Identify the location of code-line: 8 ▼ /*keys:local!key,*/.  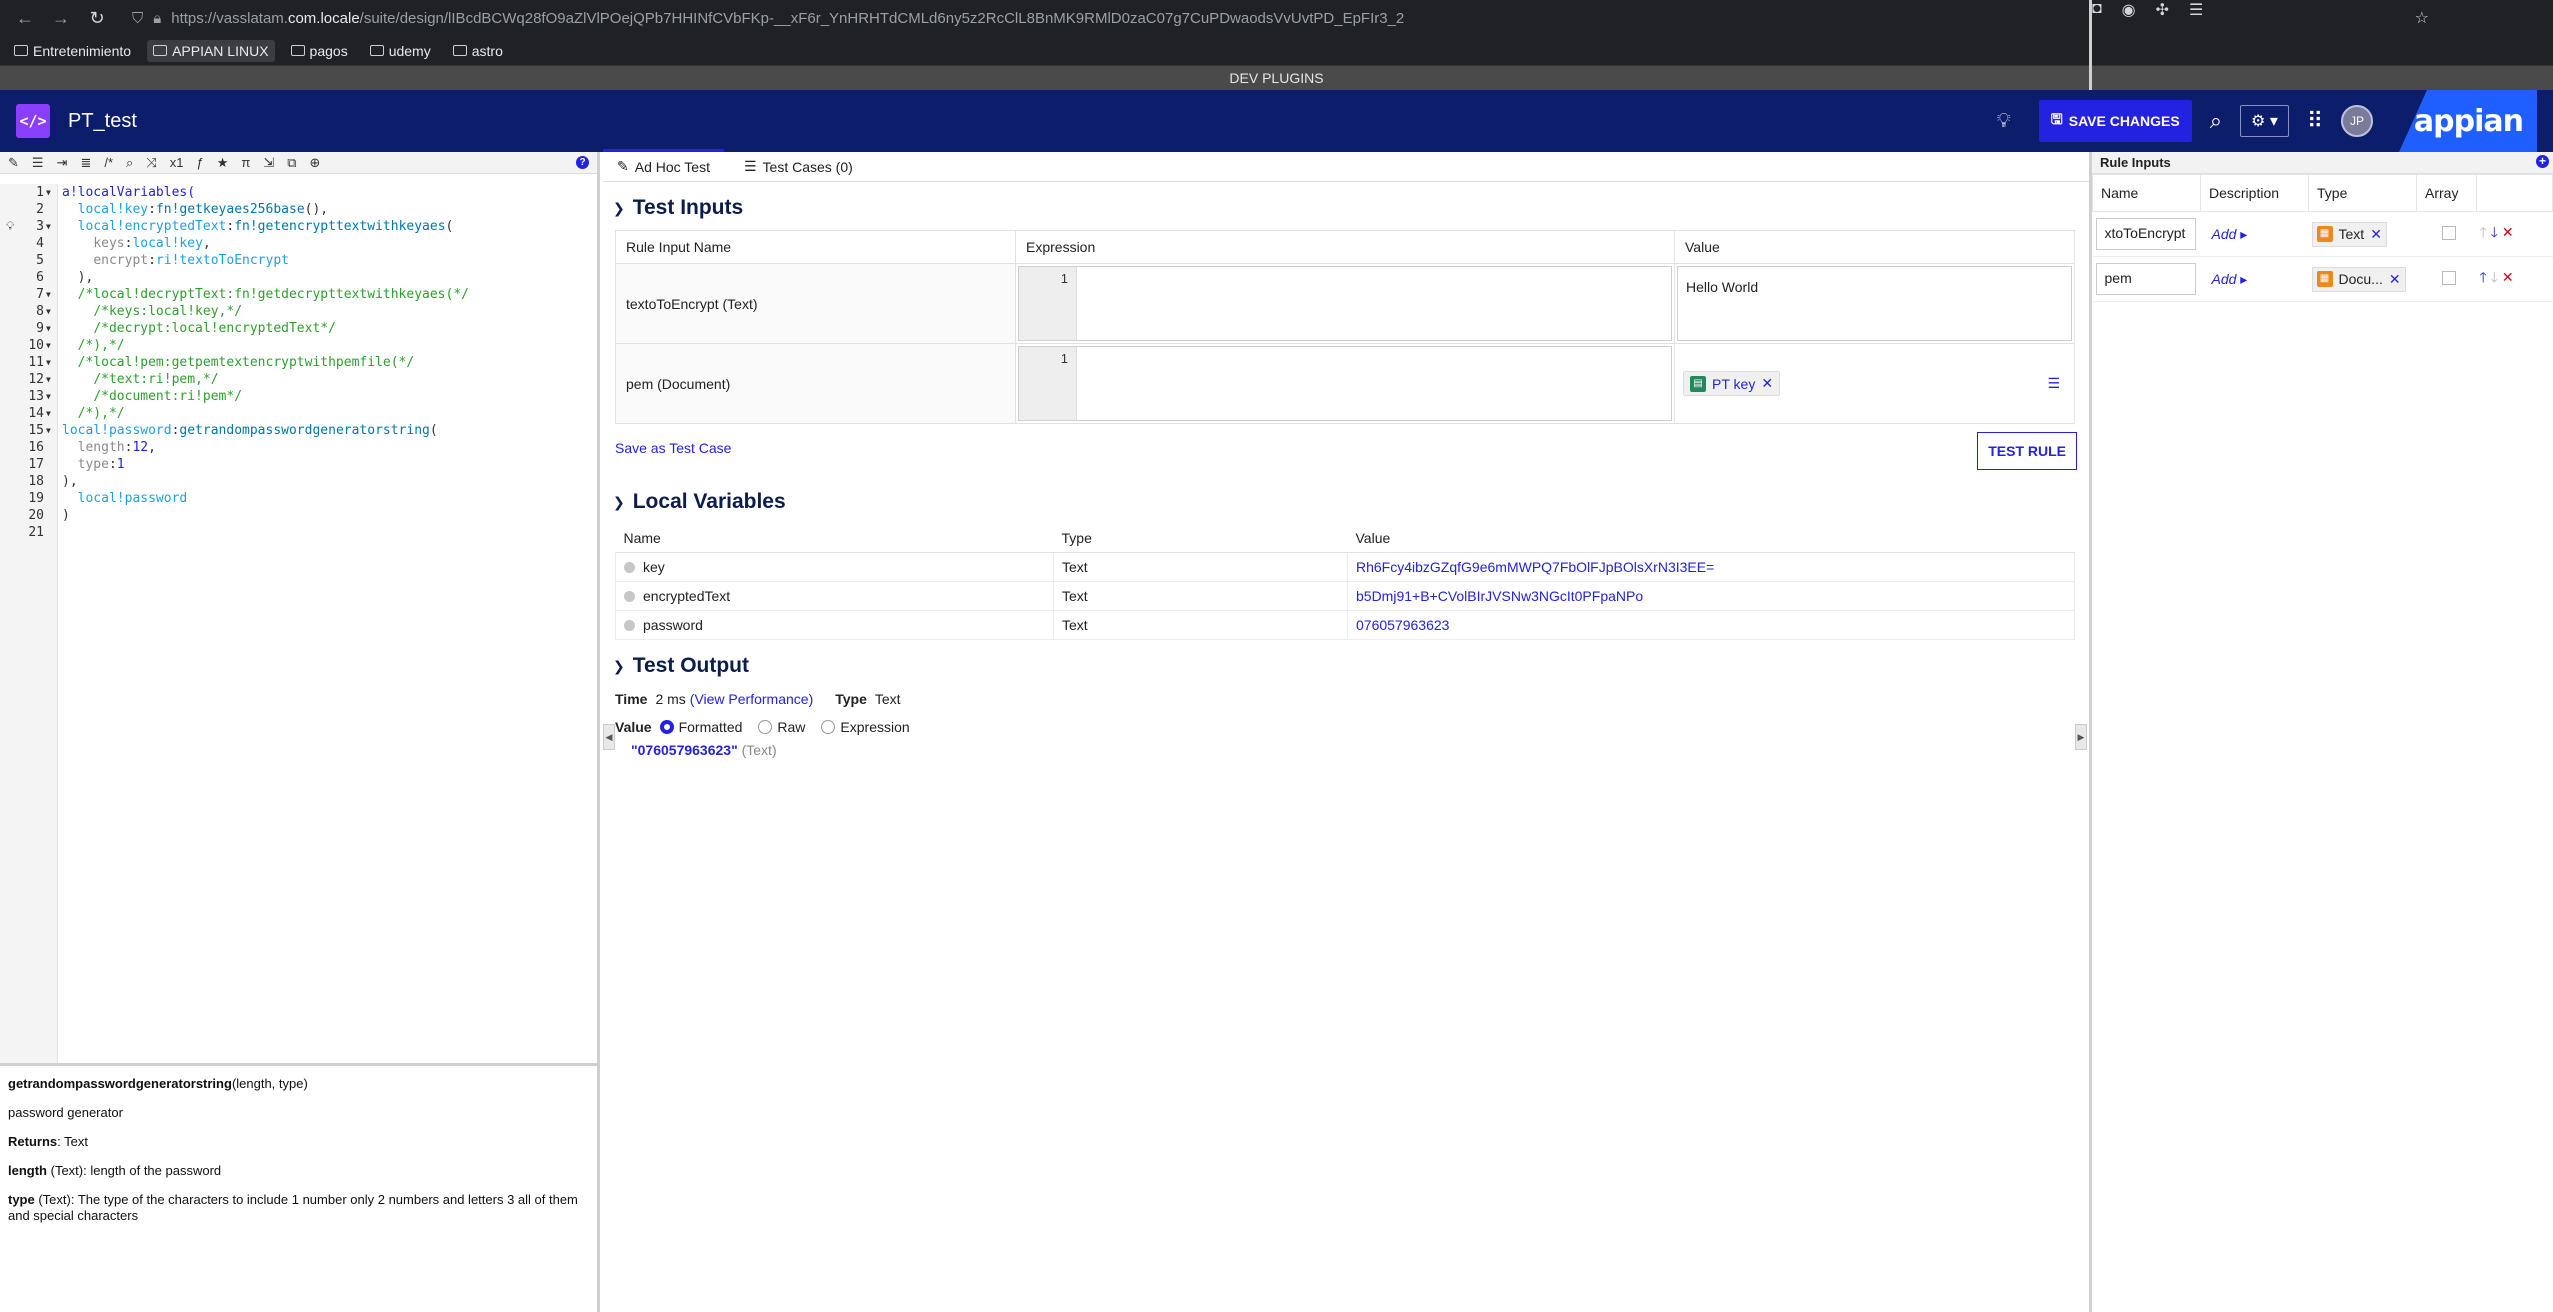
(300, 311).